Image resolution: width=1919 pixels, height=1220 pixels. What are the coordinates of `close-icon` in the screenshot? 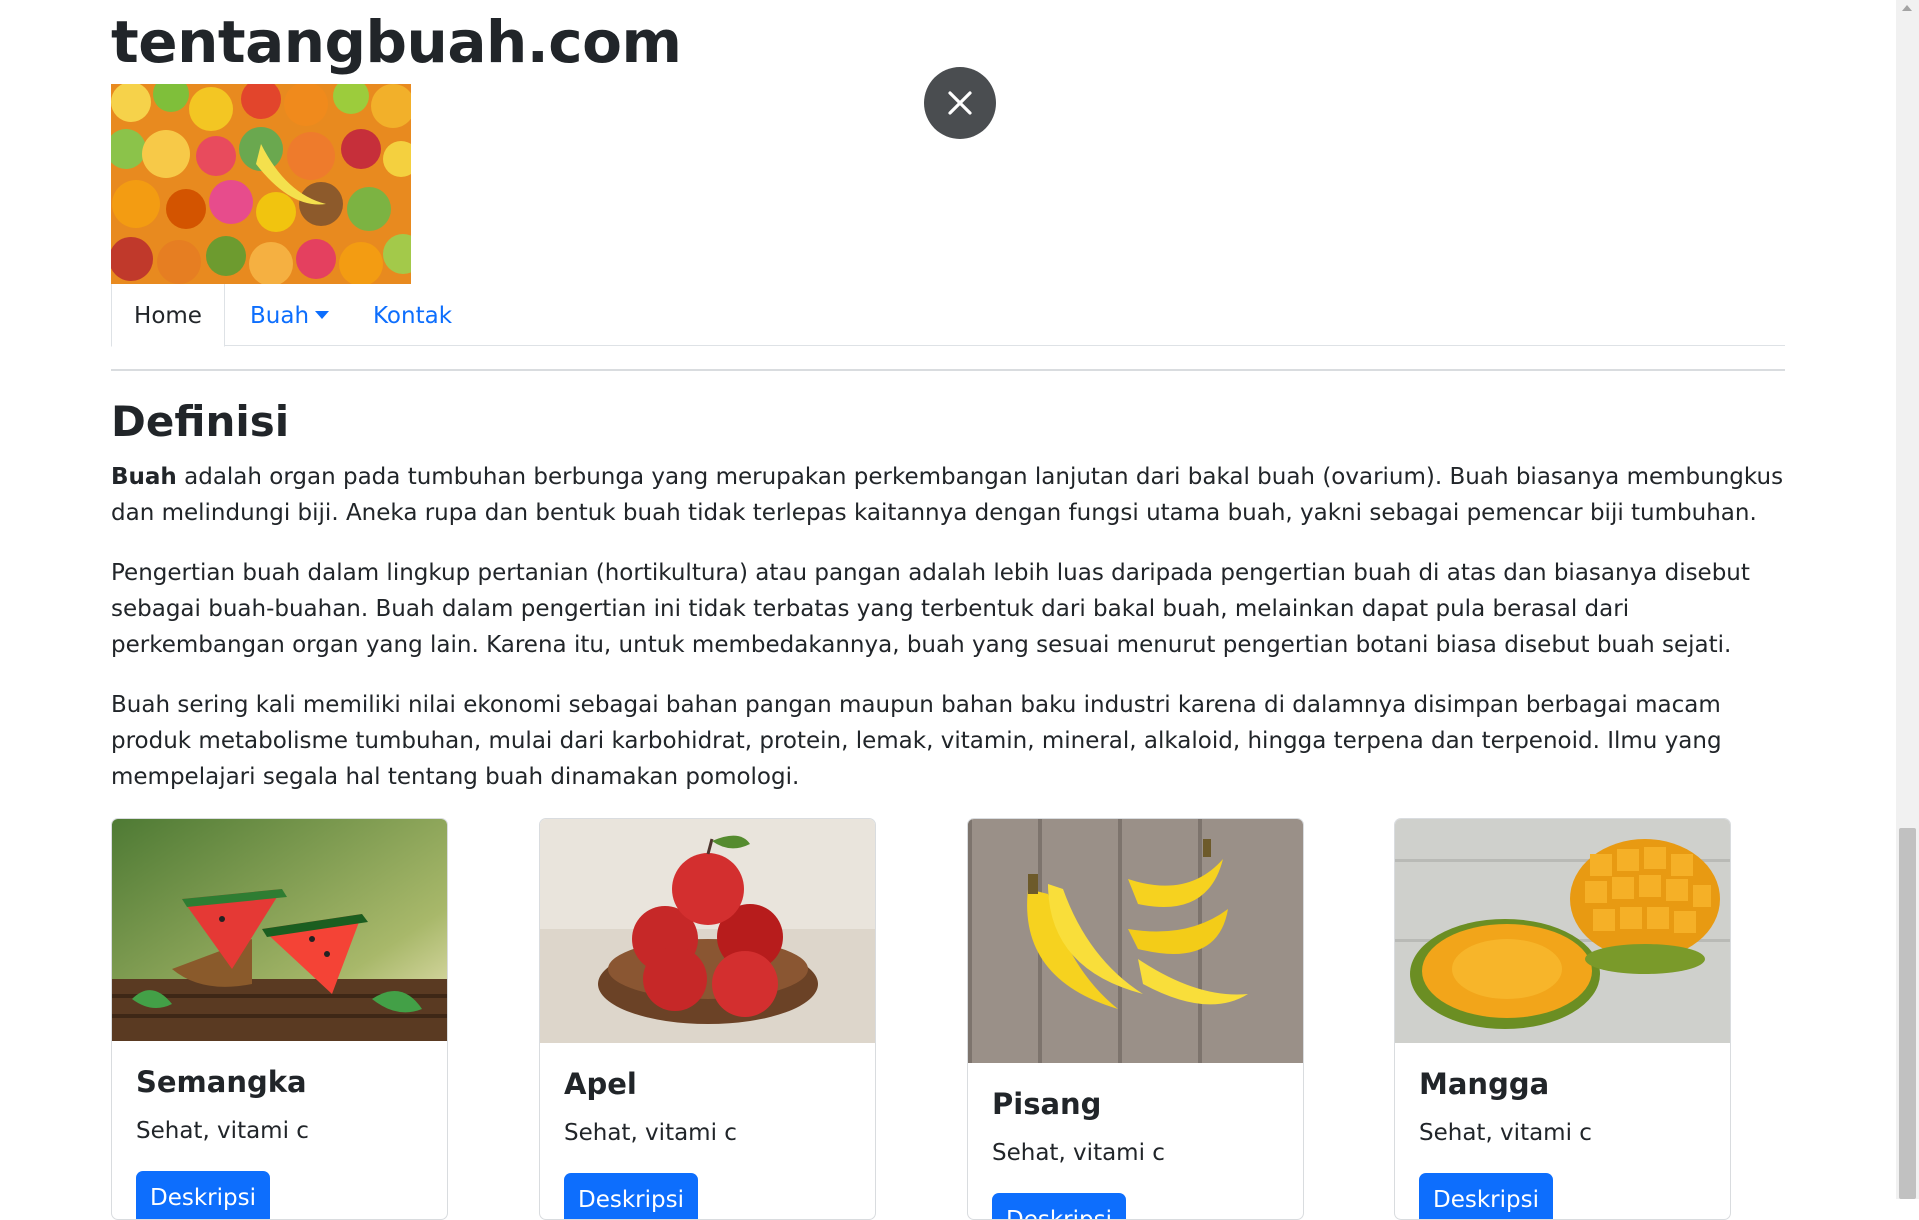 It's located at (960, 103).